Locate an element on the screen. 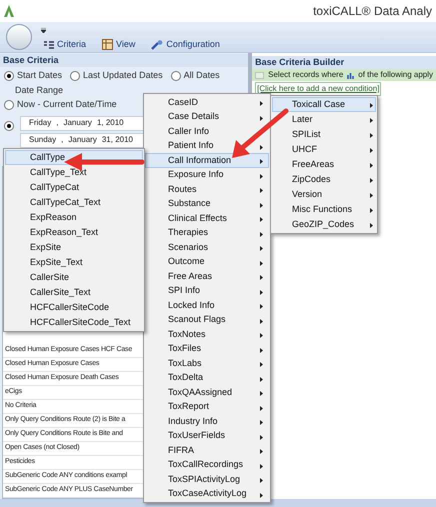  menu-item: ExpReason_Text is located at coordinates (74, 232).